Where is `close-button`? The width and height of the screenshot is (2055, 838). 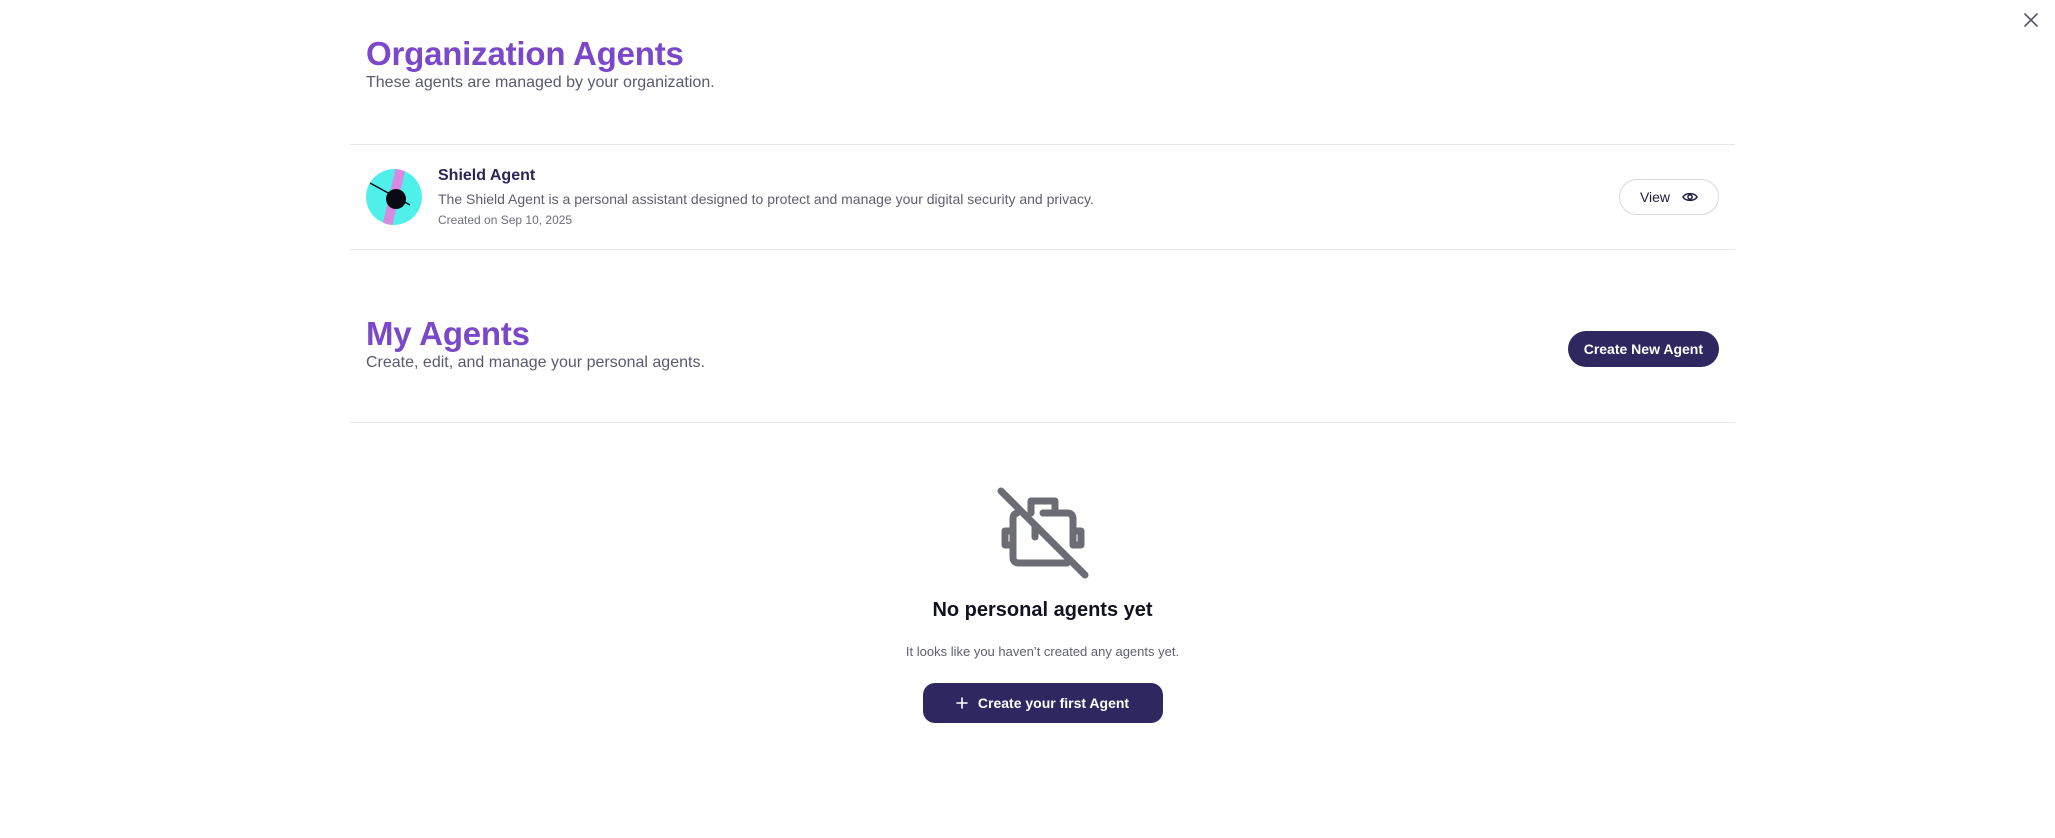
close-button is located at coordinates (2031, 20).